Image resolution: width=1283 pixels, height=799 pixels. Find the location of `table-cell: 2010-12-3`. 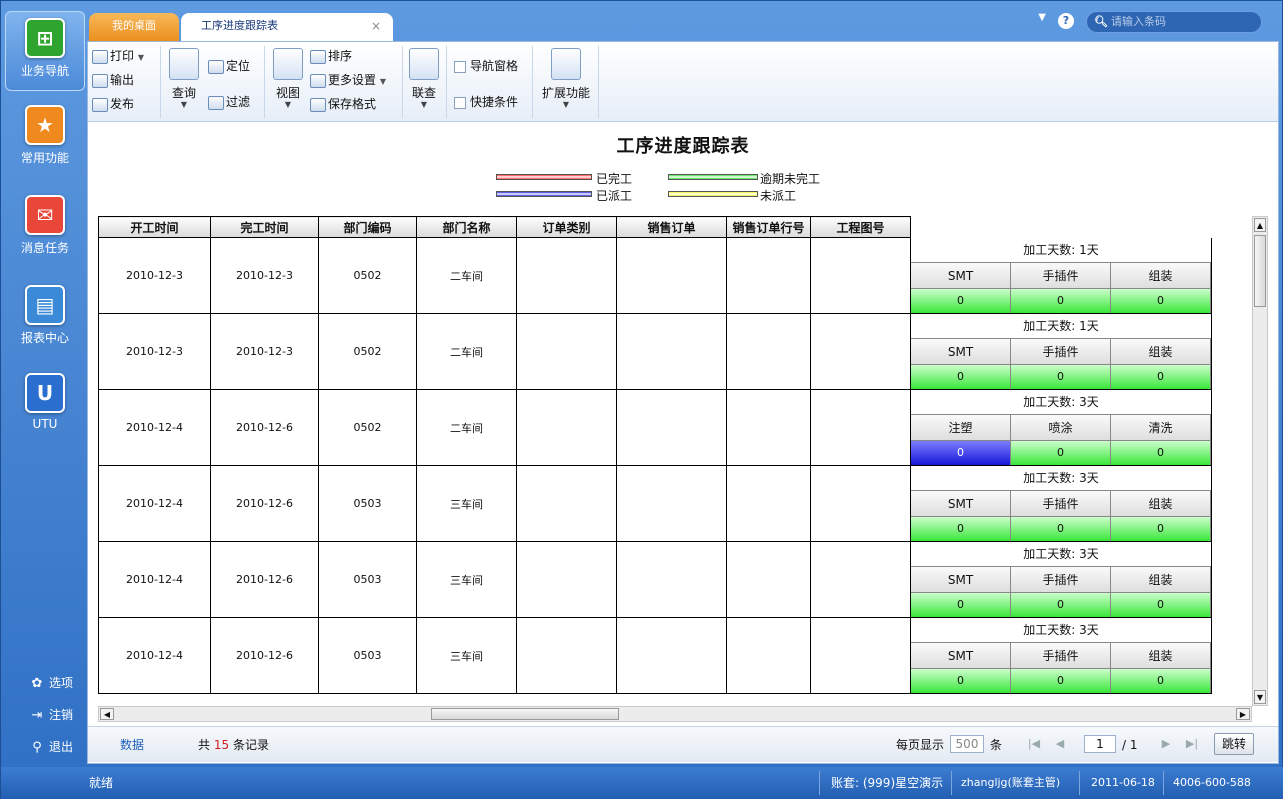

table-cell: 2010-12-3 is located at coordinates (264, 275).